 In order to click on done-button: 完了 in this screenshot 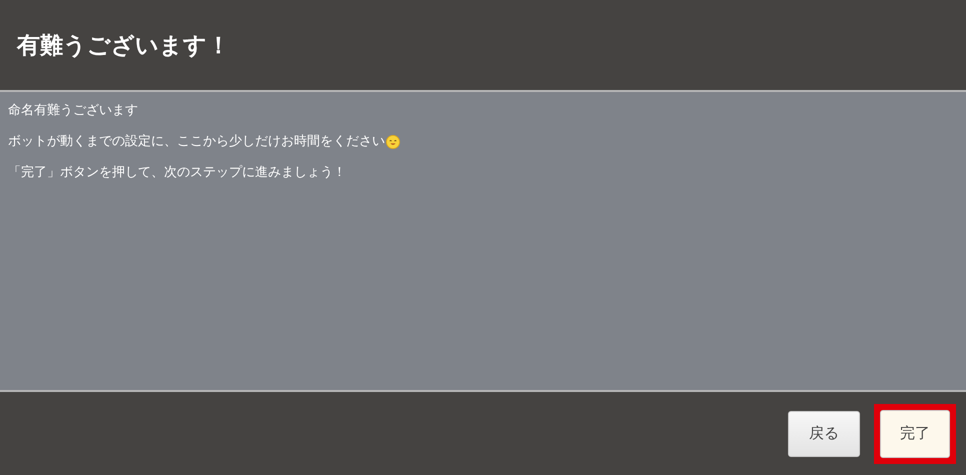, I will do `click(915, 434)`.